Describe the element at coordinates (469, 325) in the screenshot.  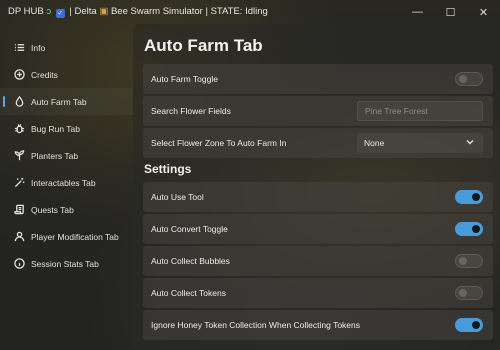
I see `ignore-honey-token-toggle` at that location.